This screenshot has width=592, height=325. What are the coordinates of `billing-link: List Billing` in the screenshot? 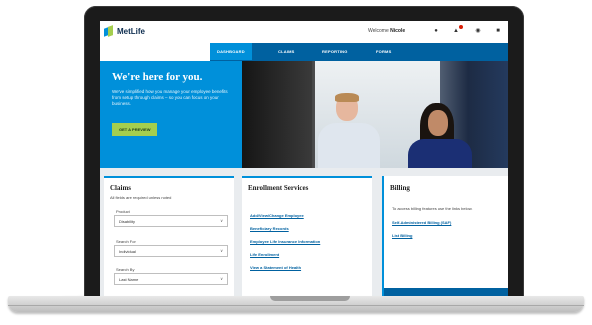 It's located at (402, 235).